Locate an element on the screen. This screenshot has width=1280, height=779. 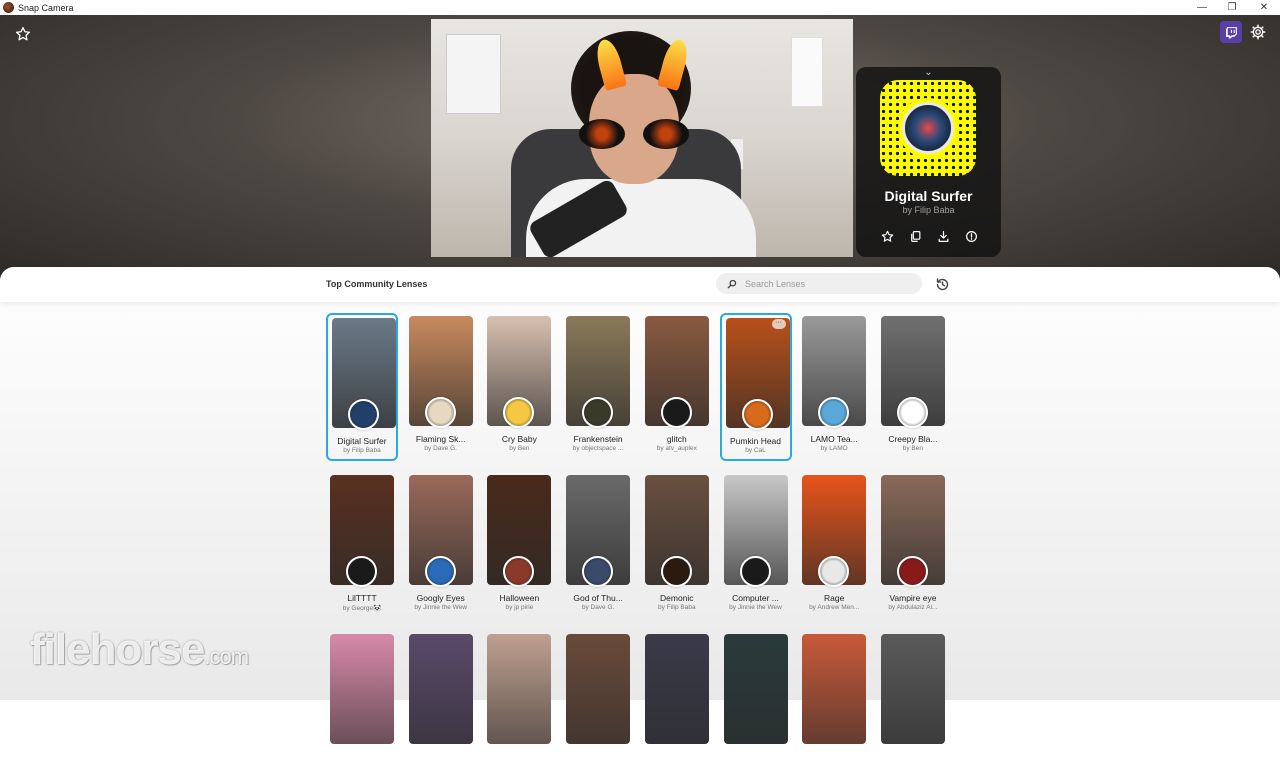
lens-name: Vampire eye is located at coordinates (913, 598).